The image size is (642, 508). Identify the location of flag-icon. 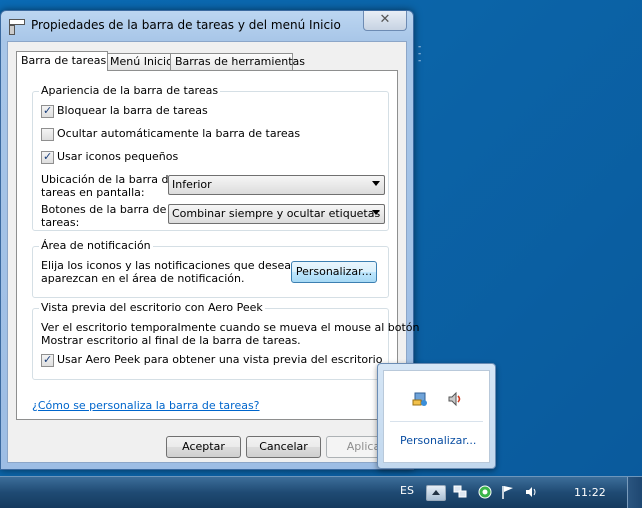
(508, 492).